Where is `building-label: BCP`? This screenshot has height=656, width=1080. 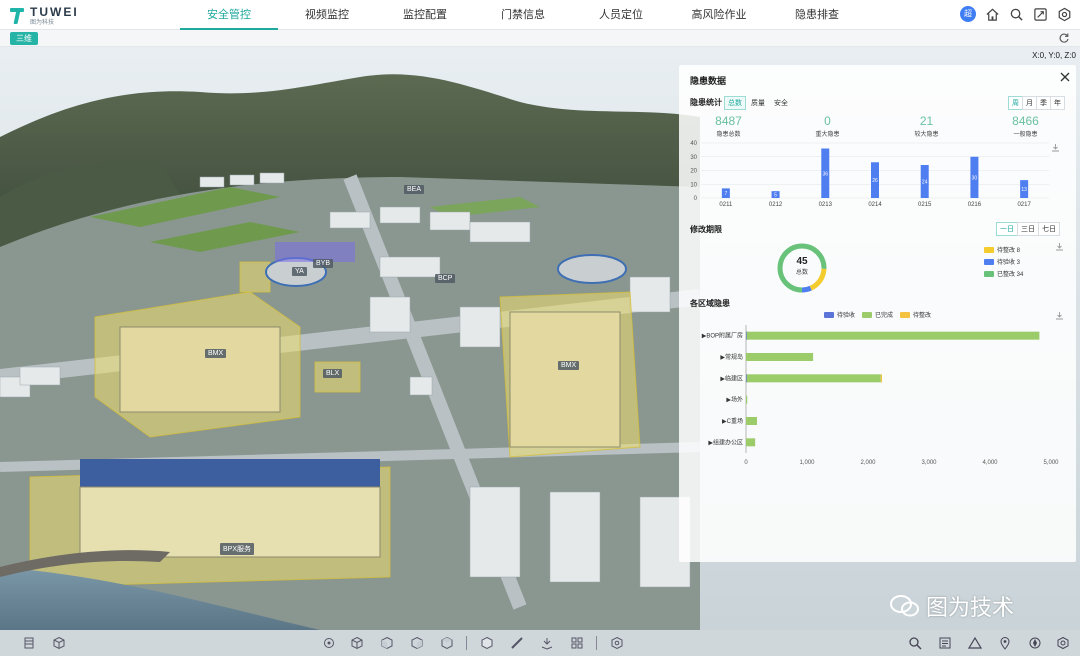
building-label: BCP is located at coordinates (445, 278).